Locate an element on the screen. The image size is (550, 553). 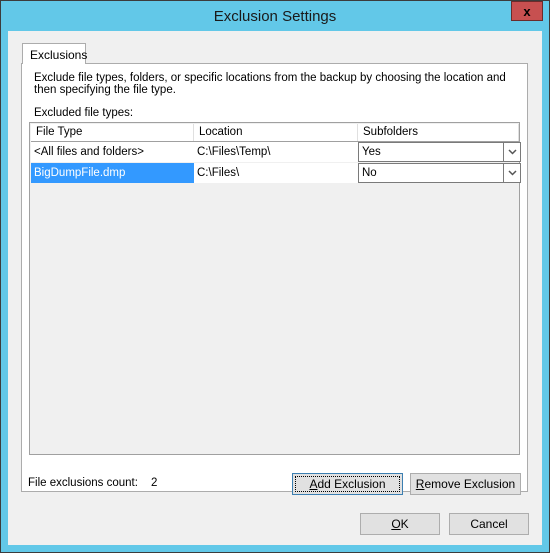
exclusions-count-value: 2 is located at coordinates (154, 483).